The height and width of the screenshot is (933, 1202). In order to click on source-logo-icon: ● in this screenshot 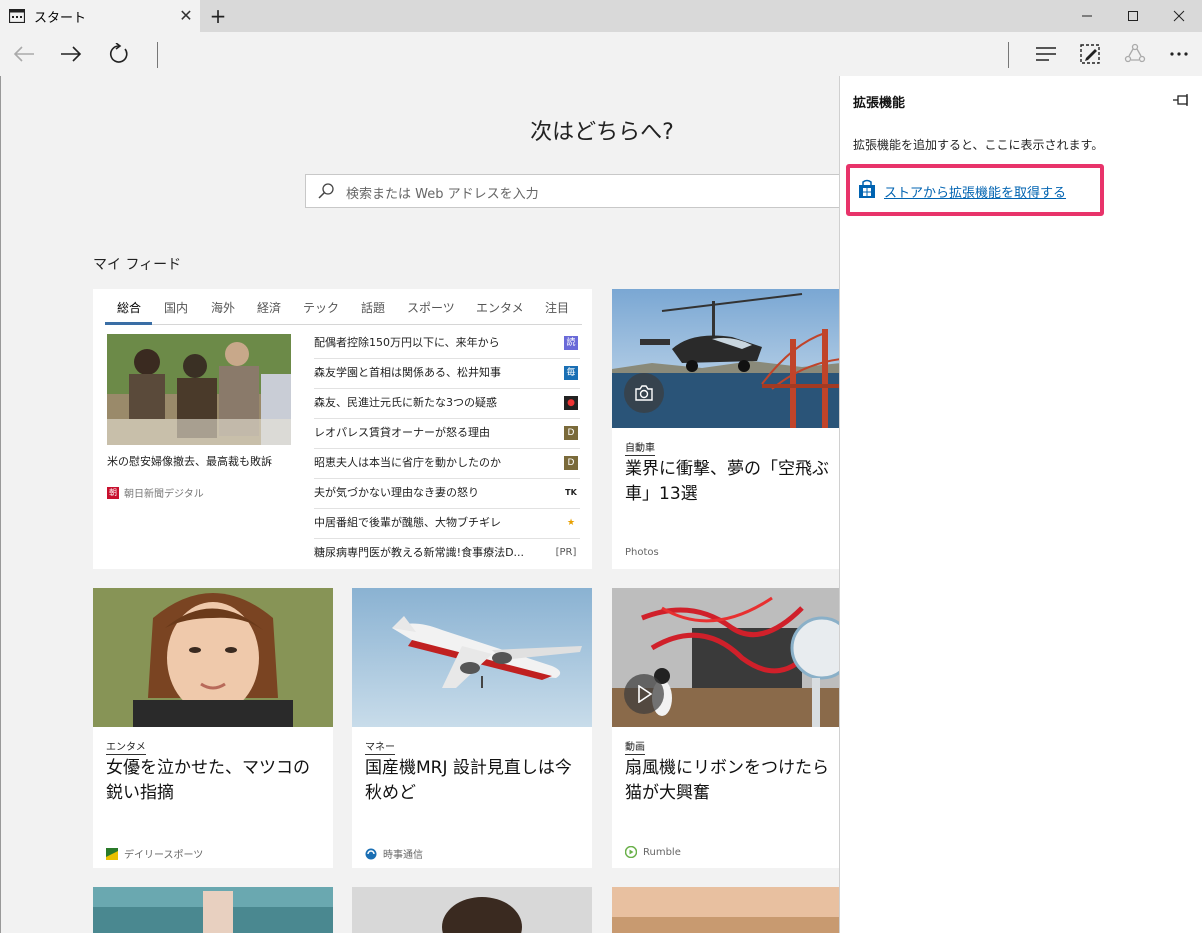, I will do `click(571, 403)`.